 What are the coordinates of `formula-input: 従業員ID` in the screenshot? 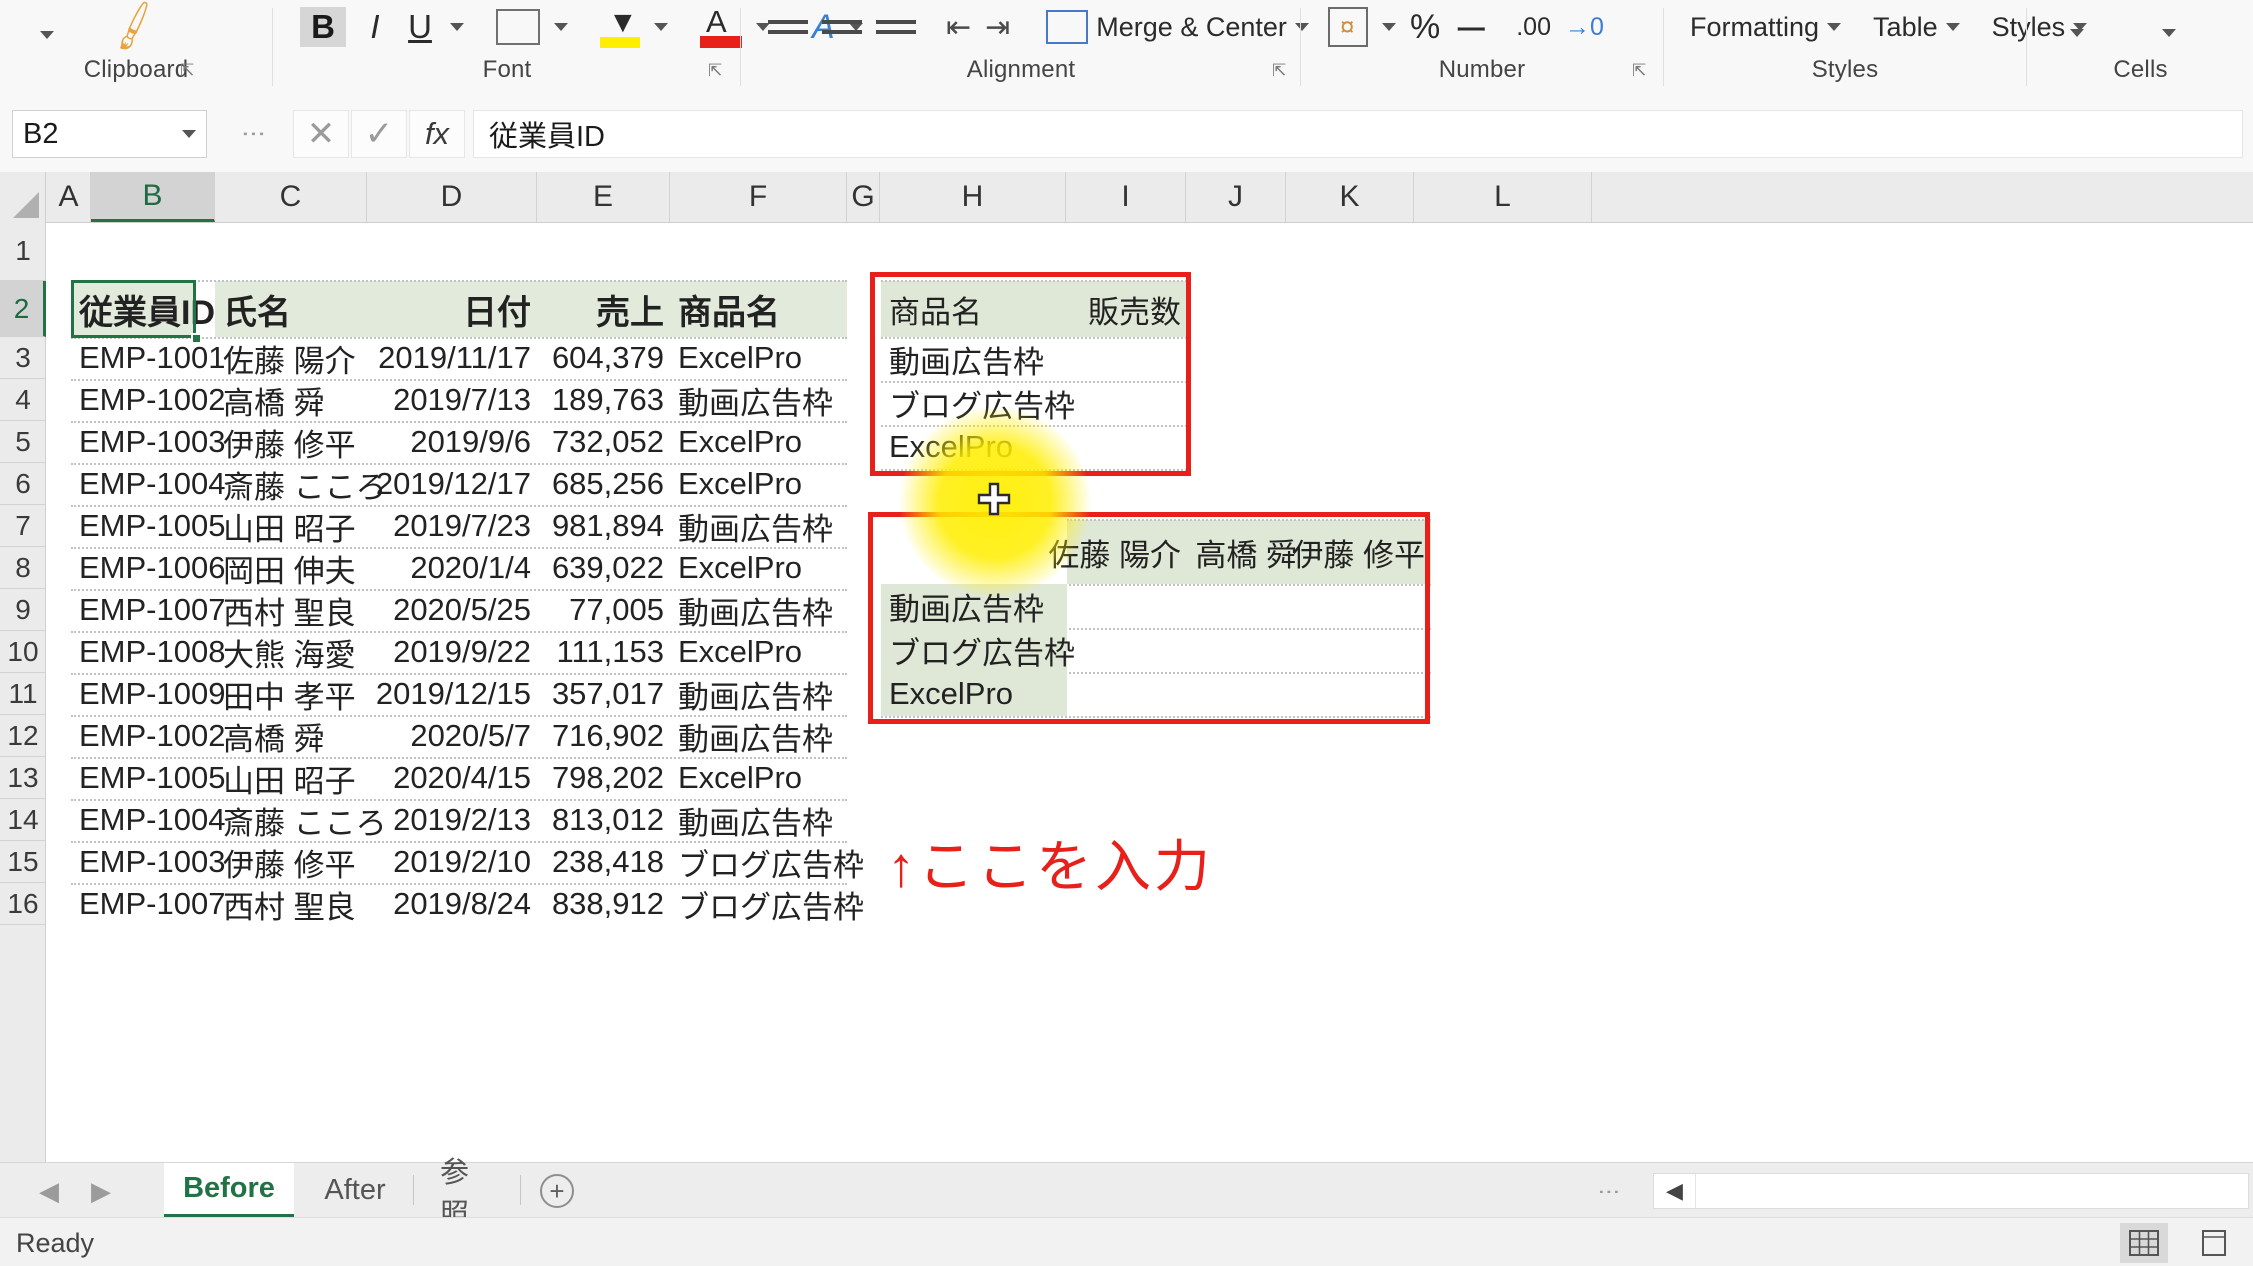 It's located at (1358, 134).